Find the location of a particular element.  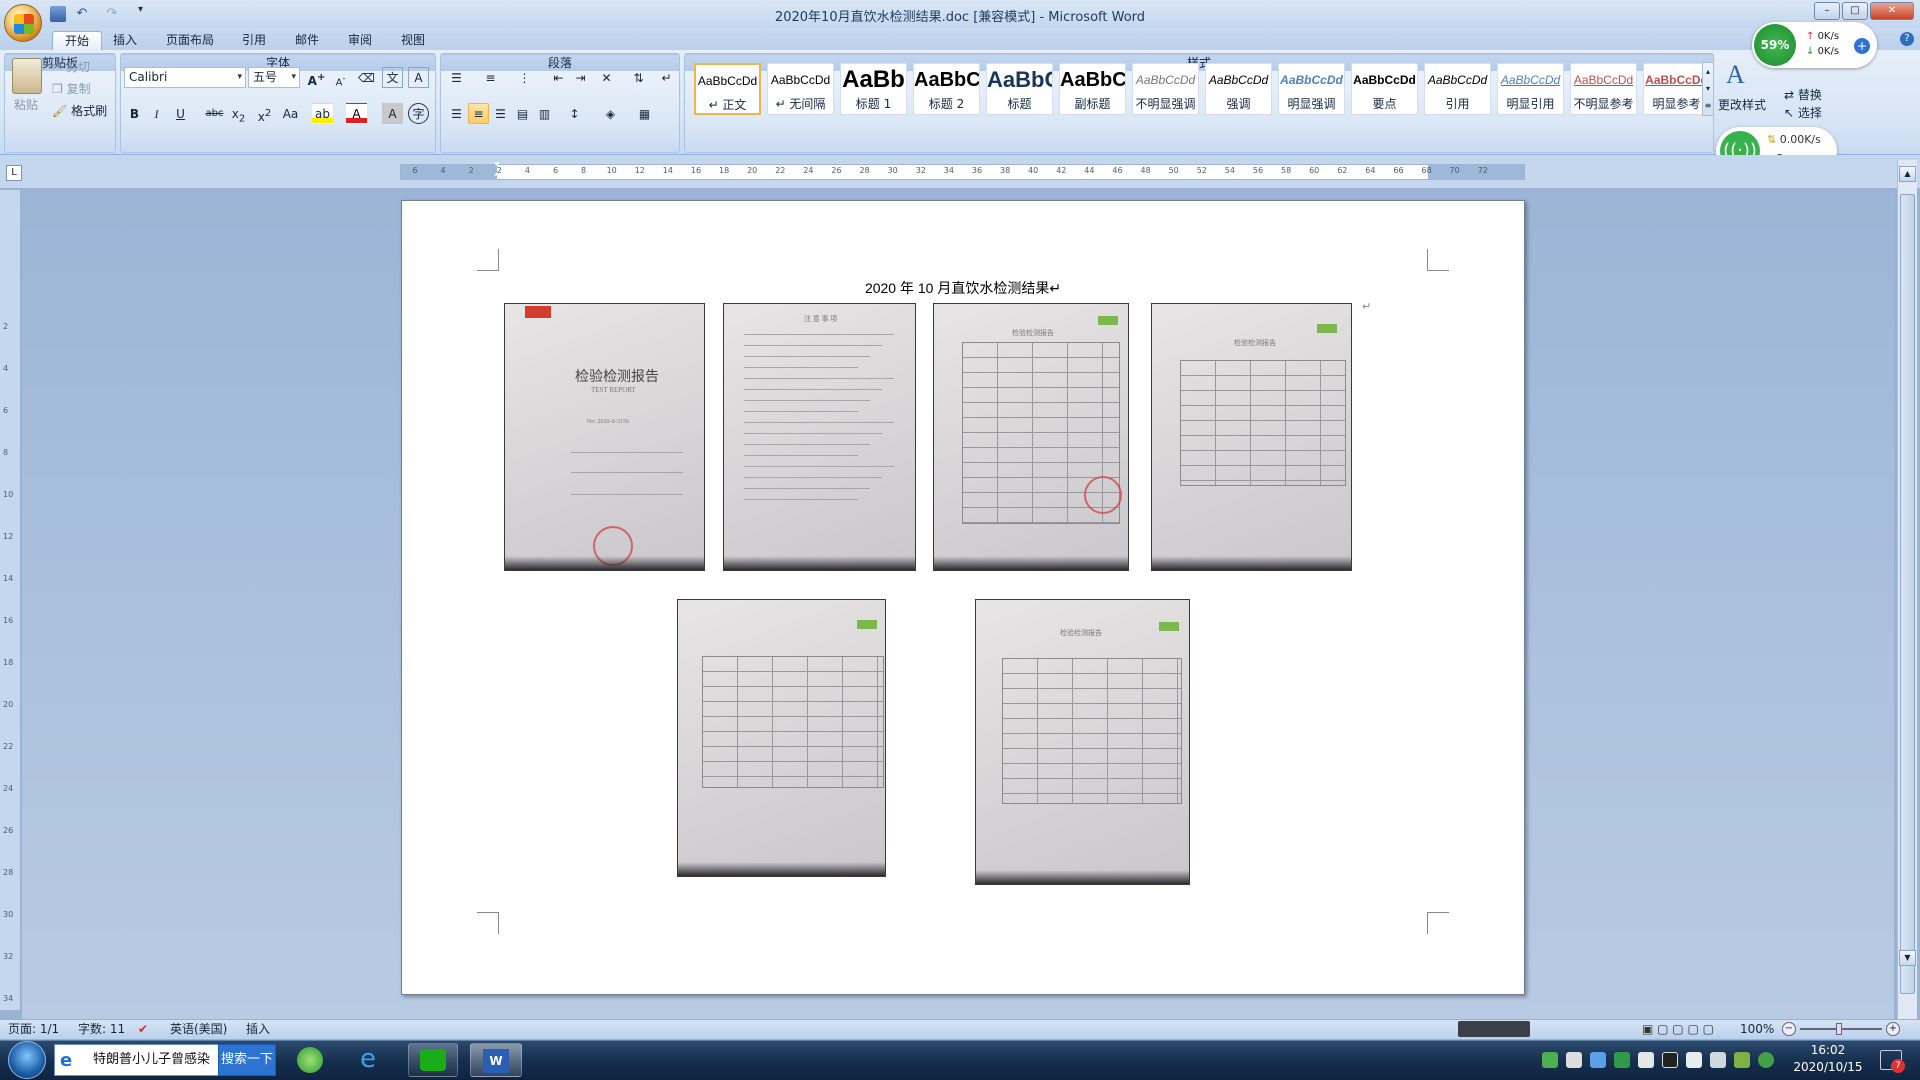

copy-button: ❐ 复制 is located at coordinates (71, 89).